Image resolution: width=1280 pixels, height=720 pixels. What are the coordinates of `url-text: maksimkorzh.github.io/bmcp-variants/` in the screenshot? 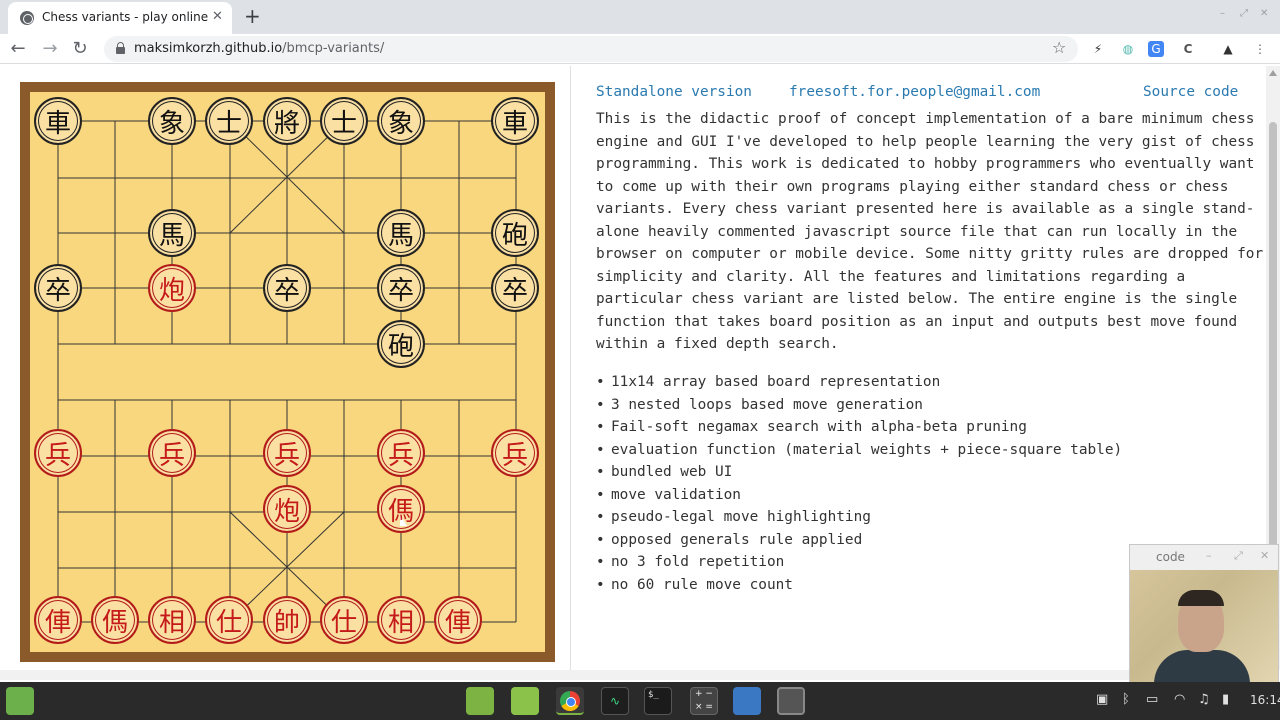 It's located at (259, 48).